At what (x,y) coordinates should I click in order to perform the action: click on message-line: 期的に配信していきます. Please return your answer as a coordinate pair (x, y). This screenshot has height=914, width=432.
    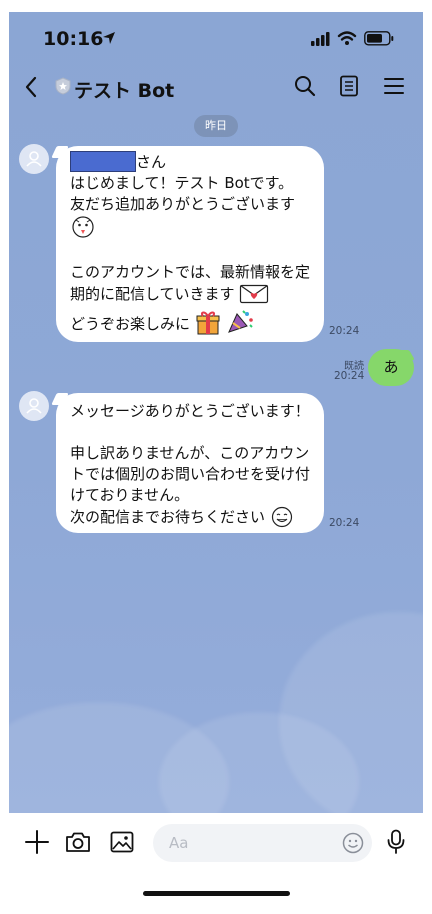
    Looking at the image, I should click on (195, 296).